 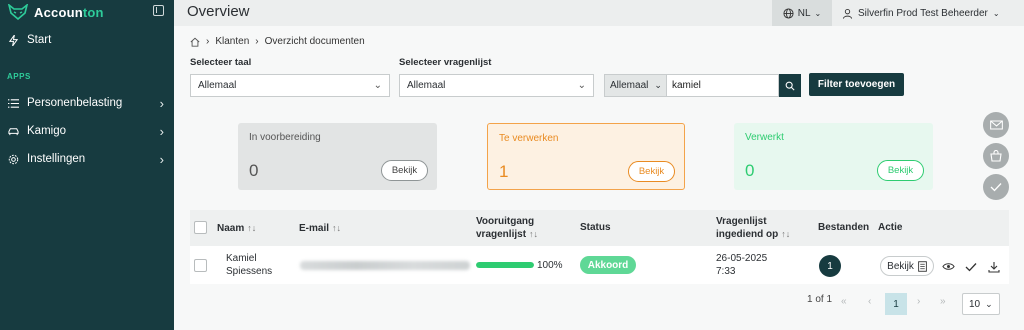 What do you see at coordinates (200, 265) in the screenshot?
I see `row-checkbox` at bounding box center [200, 265].